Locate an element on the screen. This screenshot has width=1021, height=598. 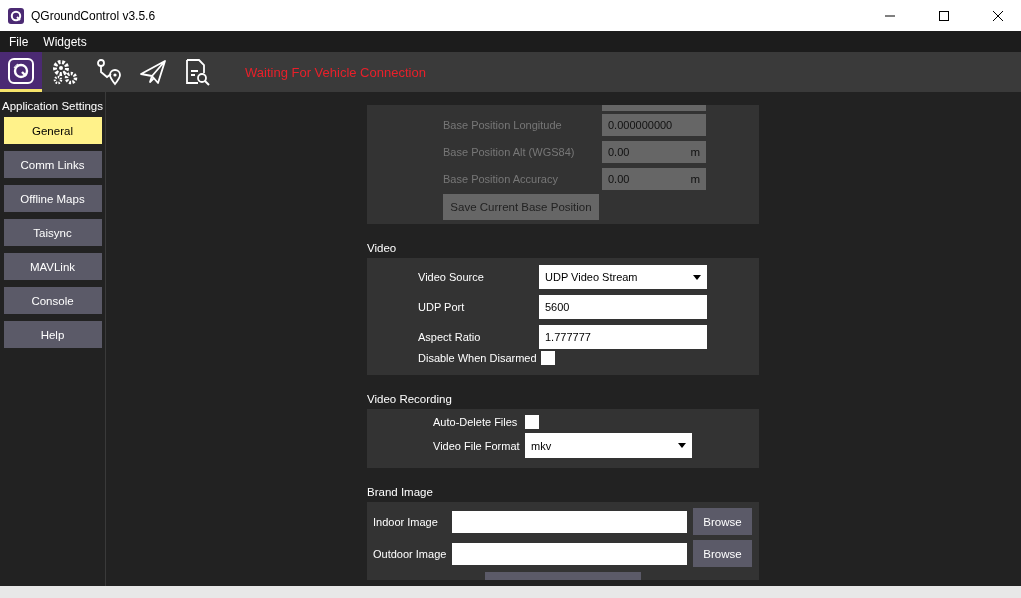
field-label: Base Position Accuracy is located at coordinates (501, 178).